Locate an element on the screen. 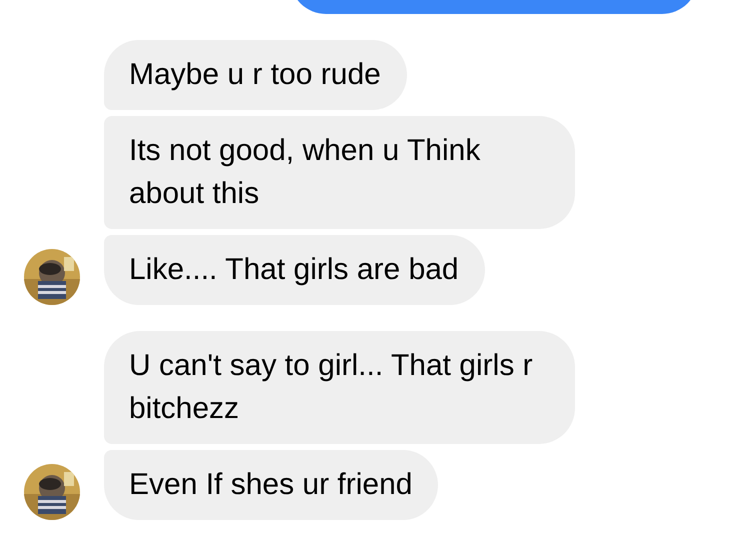  message-bubble: Like.... That girls are bad is located at coordinates (294, 270).